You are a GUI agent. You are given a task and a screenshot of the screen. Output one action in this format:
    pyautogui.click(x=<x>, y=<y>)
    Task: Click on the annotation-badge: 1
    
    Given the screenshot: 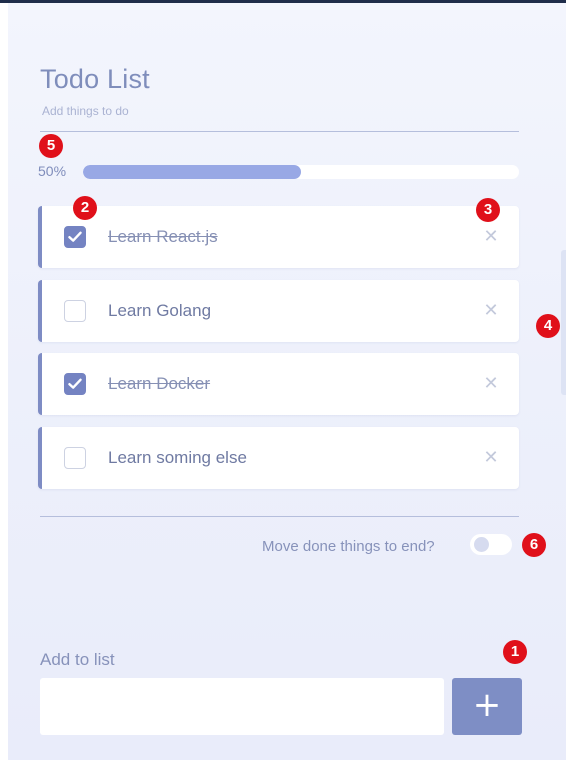 What is the action you would take?
    pyautogui.click(x=515, y=652)
    